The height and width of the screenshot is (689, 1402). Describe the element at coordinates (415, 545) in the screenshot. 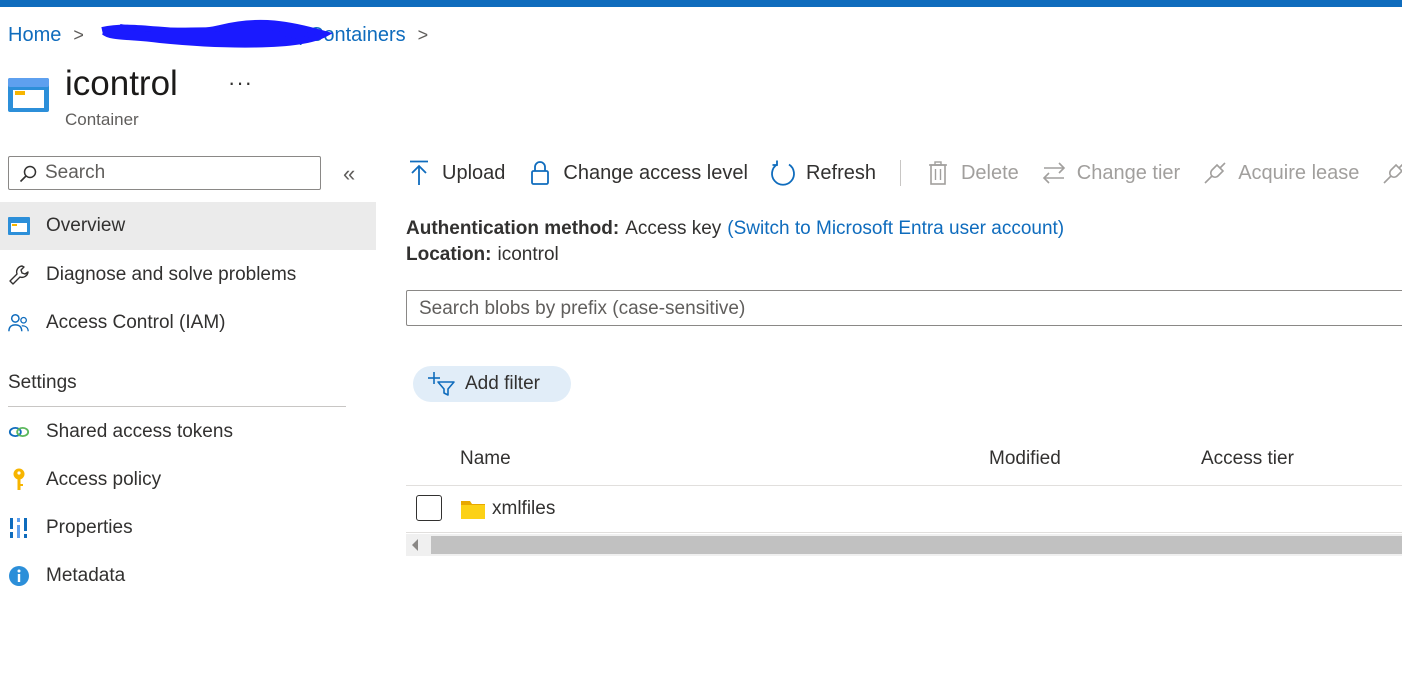

I see `scroll-left-icon` at that location.